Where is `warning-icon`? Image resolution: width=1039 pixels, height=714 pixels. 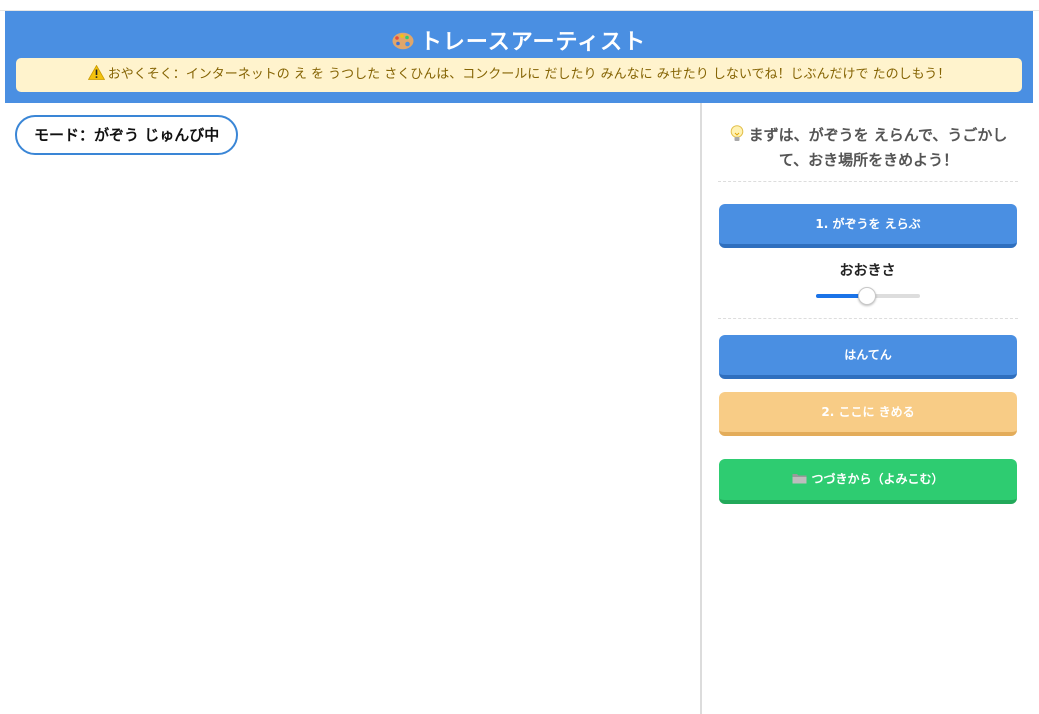 warning-icon is located at coordinates (96, 72).